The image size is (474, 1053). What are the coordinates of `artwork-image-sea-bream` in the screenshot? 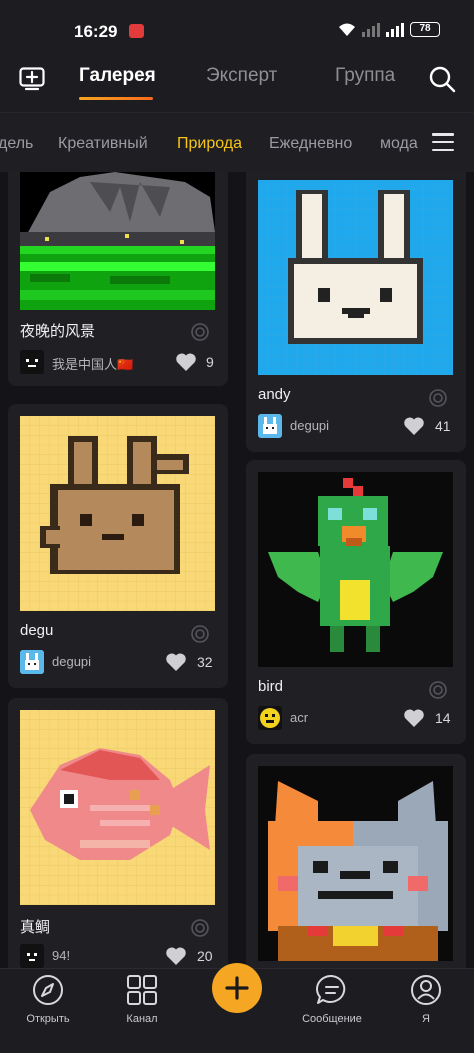 It's located at (117, 807).